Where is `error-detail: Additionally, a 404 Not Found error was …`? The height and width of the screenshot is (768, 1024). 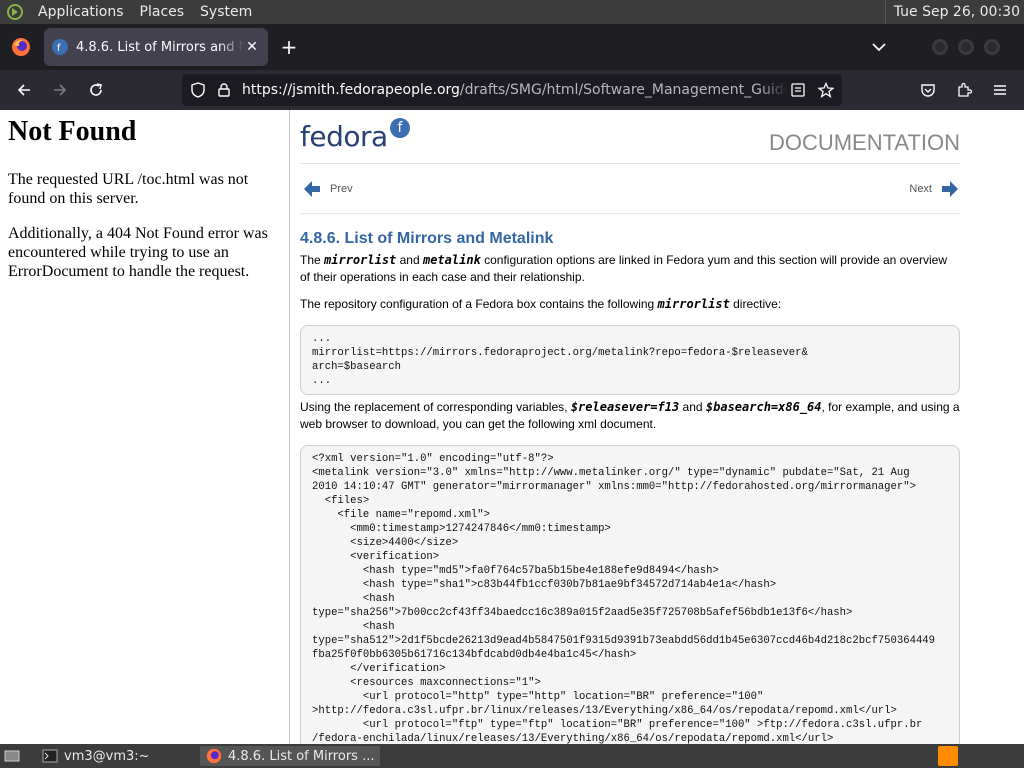
error-detail: Additionally, a 404 Not Found error was … is located at coordinates (138, 252).